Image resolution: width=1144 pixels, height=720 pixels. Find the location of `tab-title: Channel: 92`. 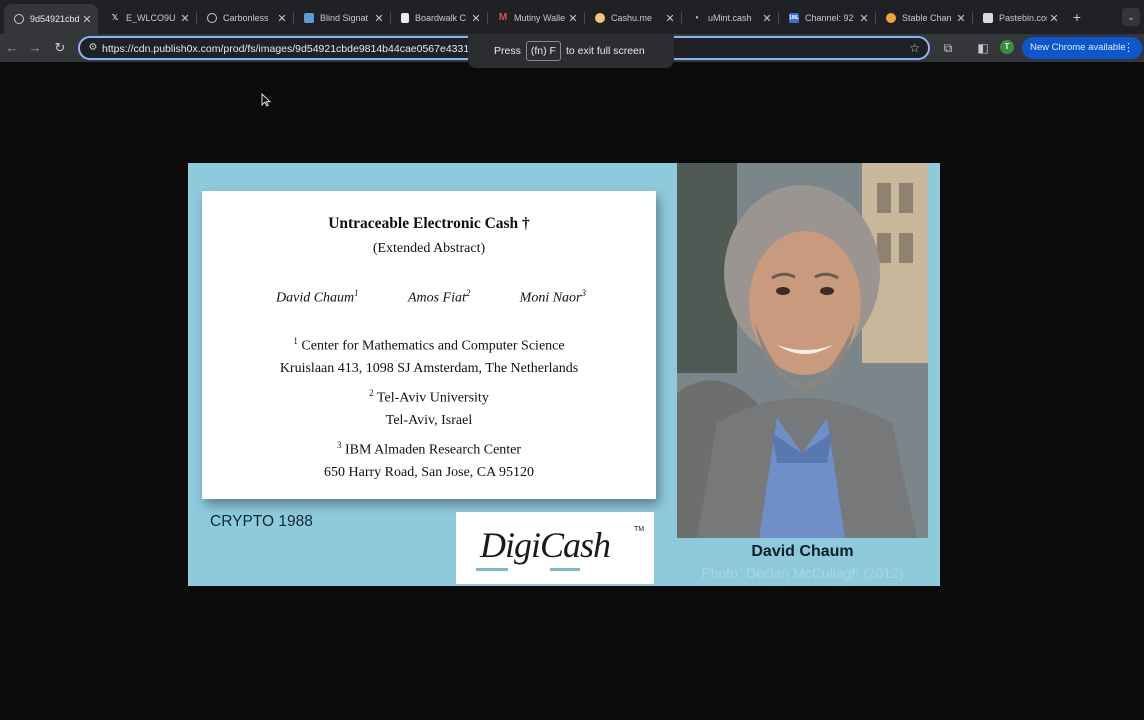

tab-title: Channel: 92 is located at coordinates (829, 18).